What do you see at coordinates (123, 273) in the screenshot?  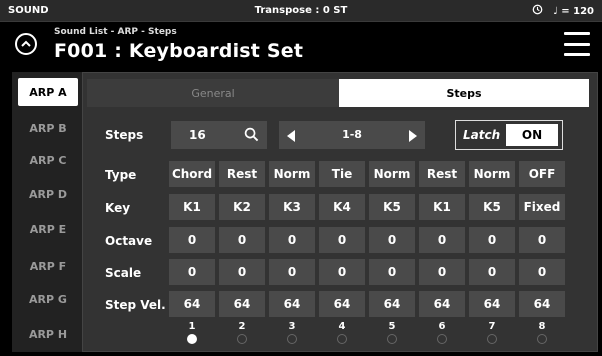 I see `row-label-scale: Scale` at bounding box center [123, 273].